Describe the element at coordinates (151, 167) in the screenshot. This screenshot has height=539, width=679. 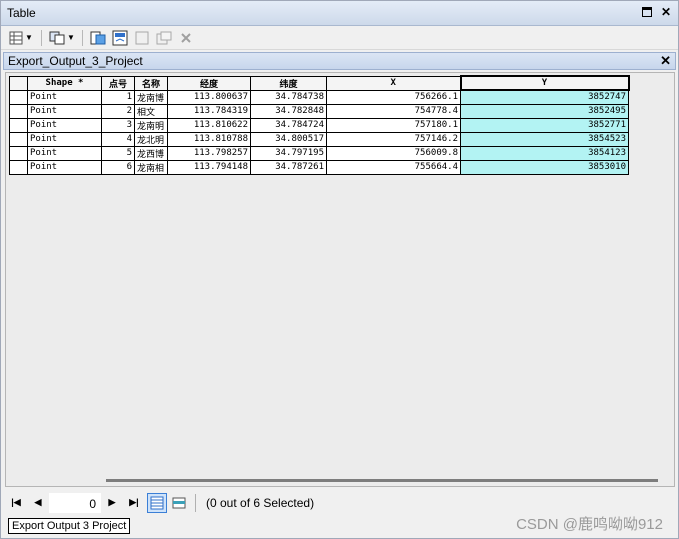
I see `cell-name: 龙南相` at that location.